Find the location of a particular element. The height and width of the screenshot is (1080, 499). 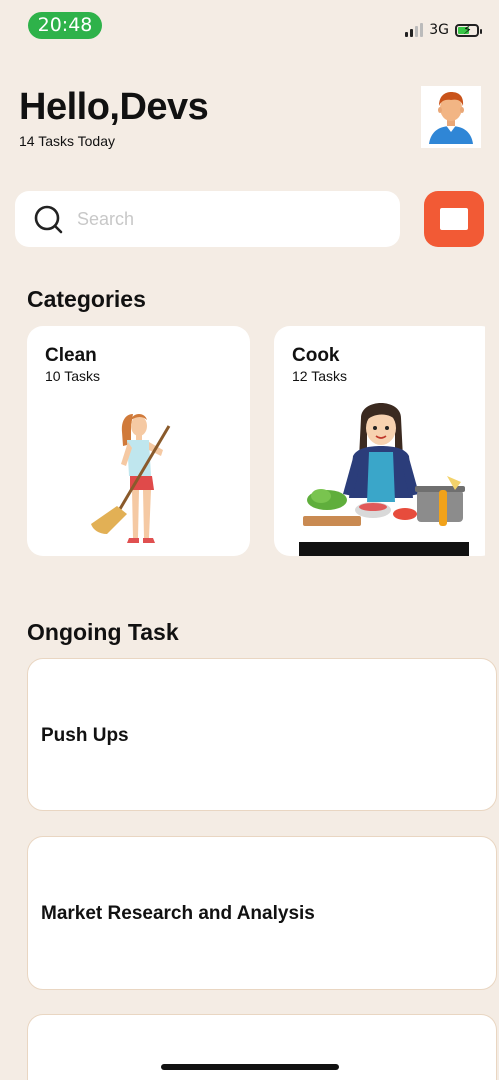

search-bar is located at coordinates (207, 219).